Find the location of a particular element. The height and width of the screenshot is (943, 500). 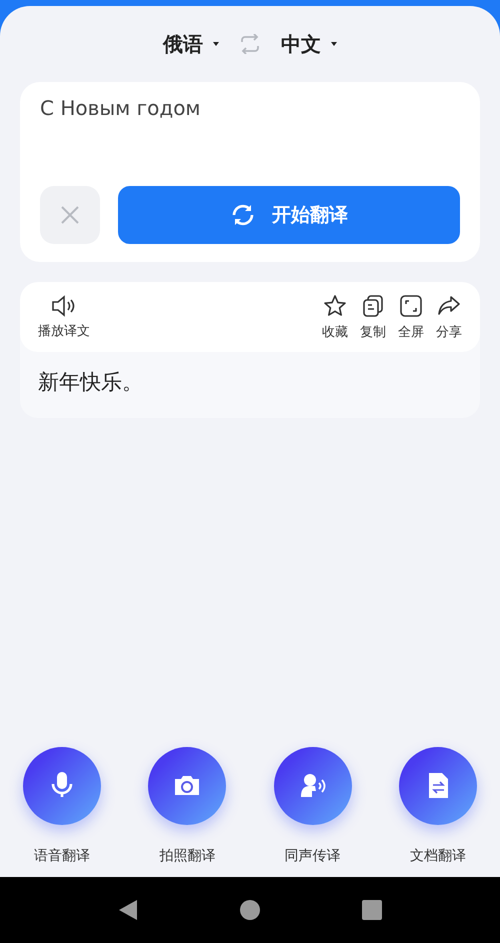

speaker-translate-button is located at coordinates (313, 786).